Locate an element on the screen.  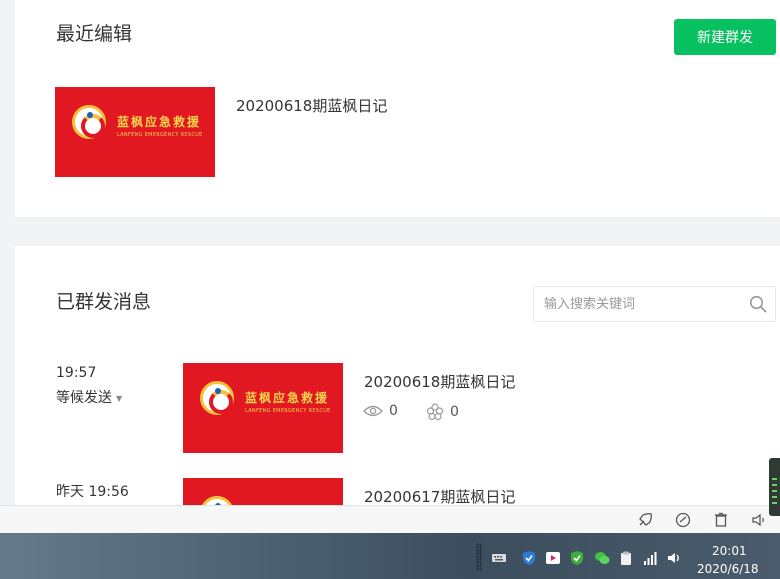
recent-article-title: 20200618期蓝枫日记 is located at coordinates (311, 105).